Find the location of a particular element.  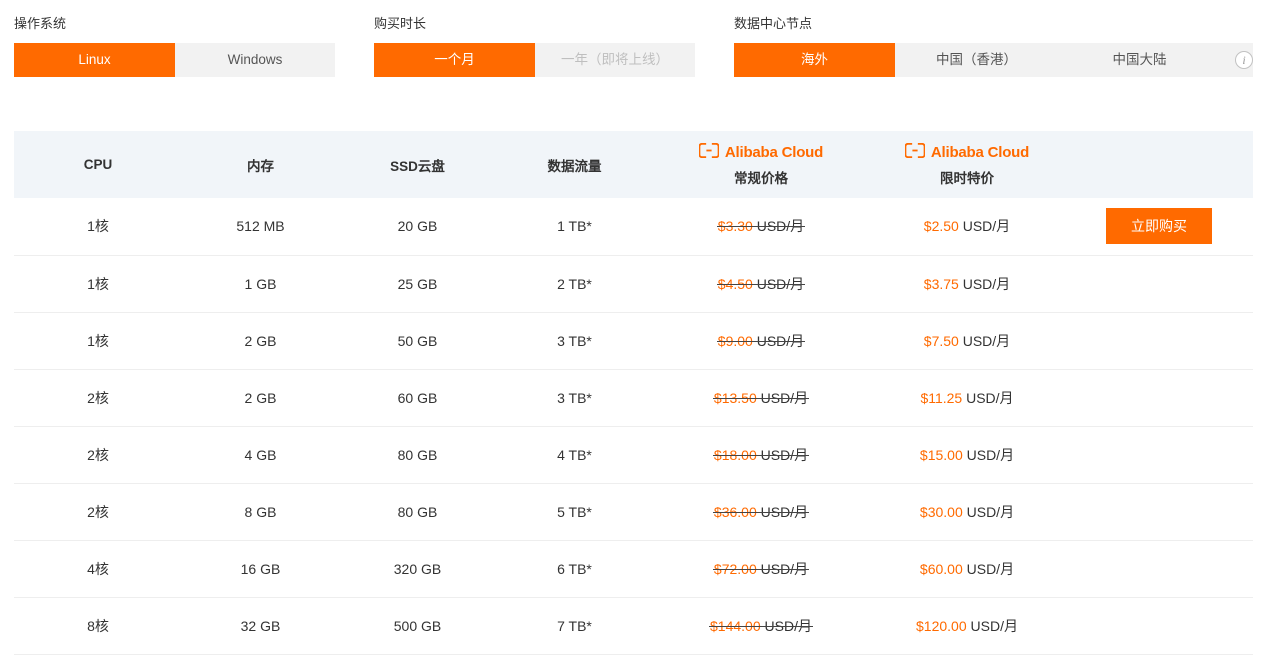

cell-special-price: $60.00 USD/月 is located at coordinates (967, 569).